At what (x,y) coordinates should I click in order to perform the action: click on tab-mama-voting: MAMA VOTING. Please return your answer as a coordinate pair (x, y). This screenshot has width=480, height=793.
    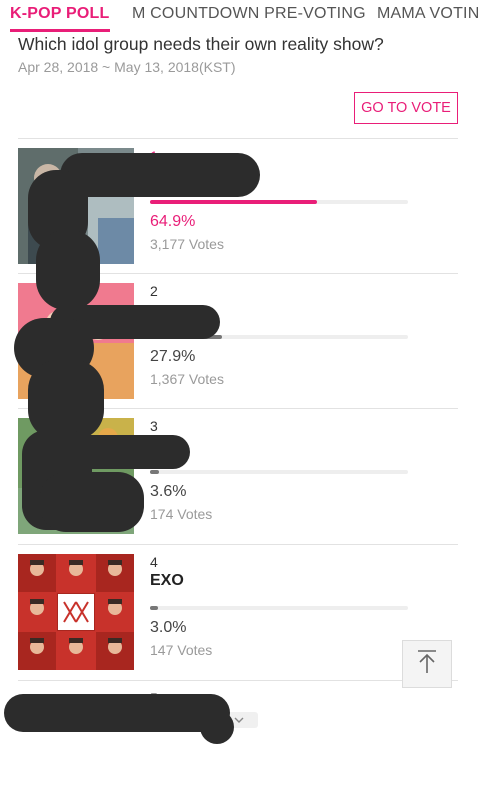
    Looking at the image, I should click on (428, 14).